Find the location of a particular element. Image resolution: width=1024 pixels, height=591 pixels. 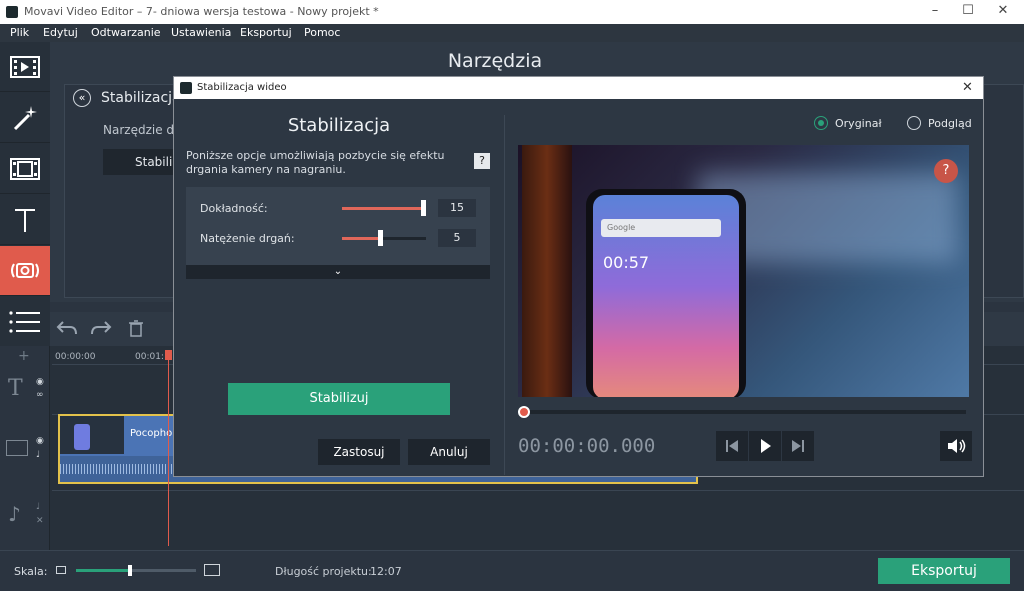

dialog-titlebar: Stabilizacja wideo ✕ is located at coordinates (578, 88).